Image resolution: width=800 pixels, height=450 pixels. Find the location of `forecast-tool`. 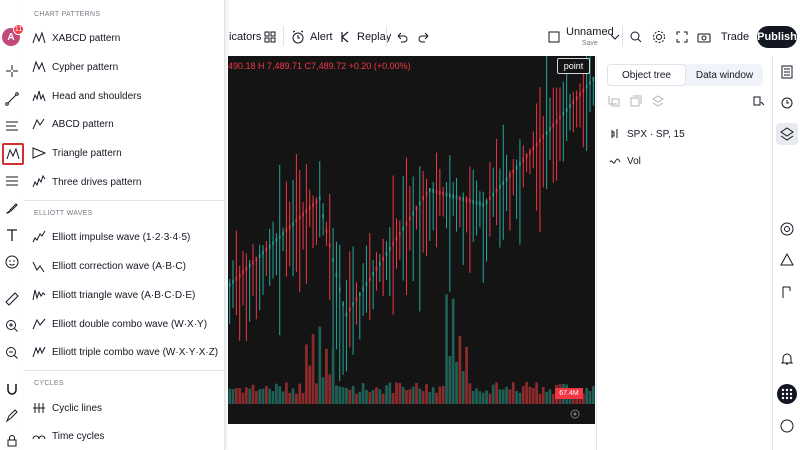

forecast-tool is located at coordinates (12, 181).